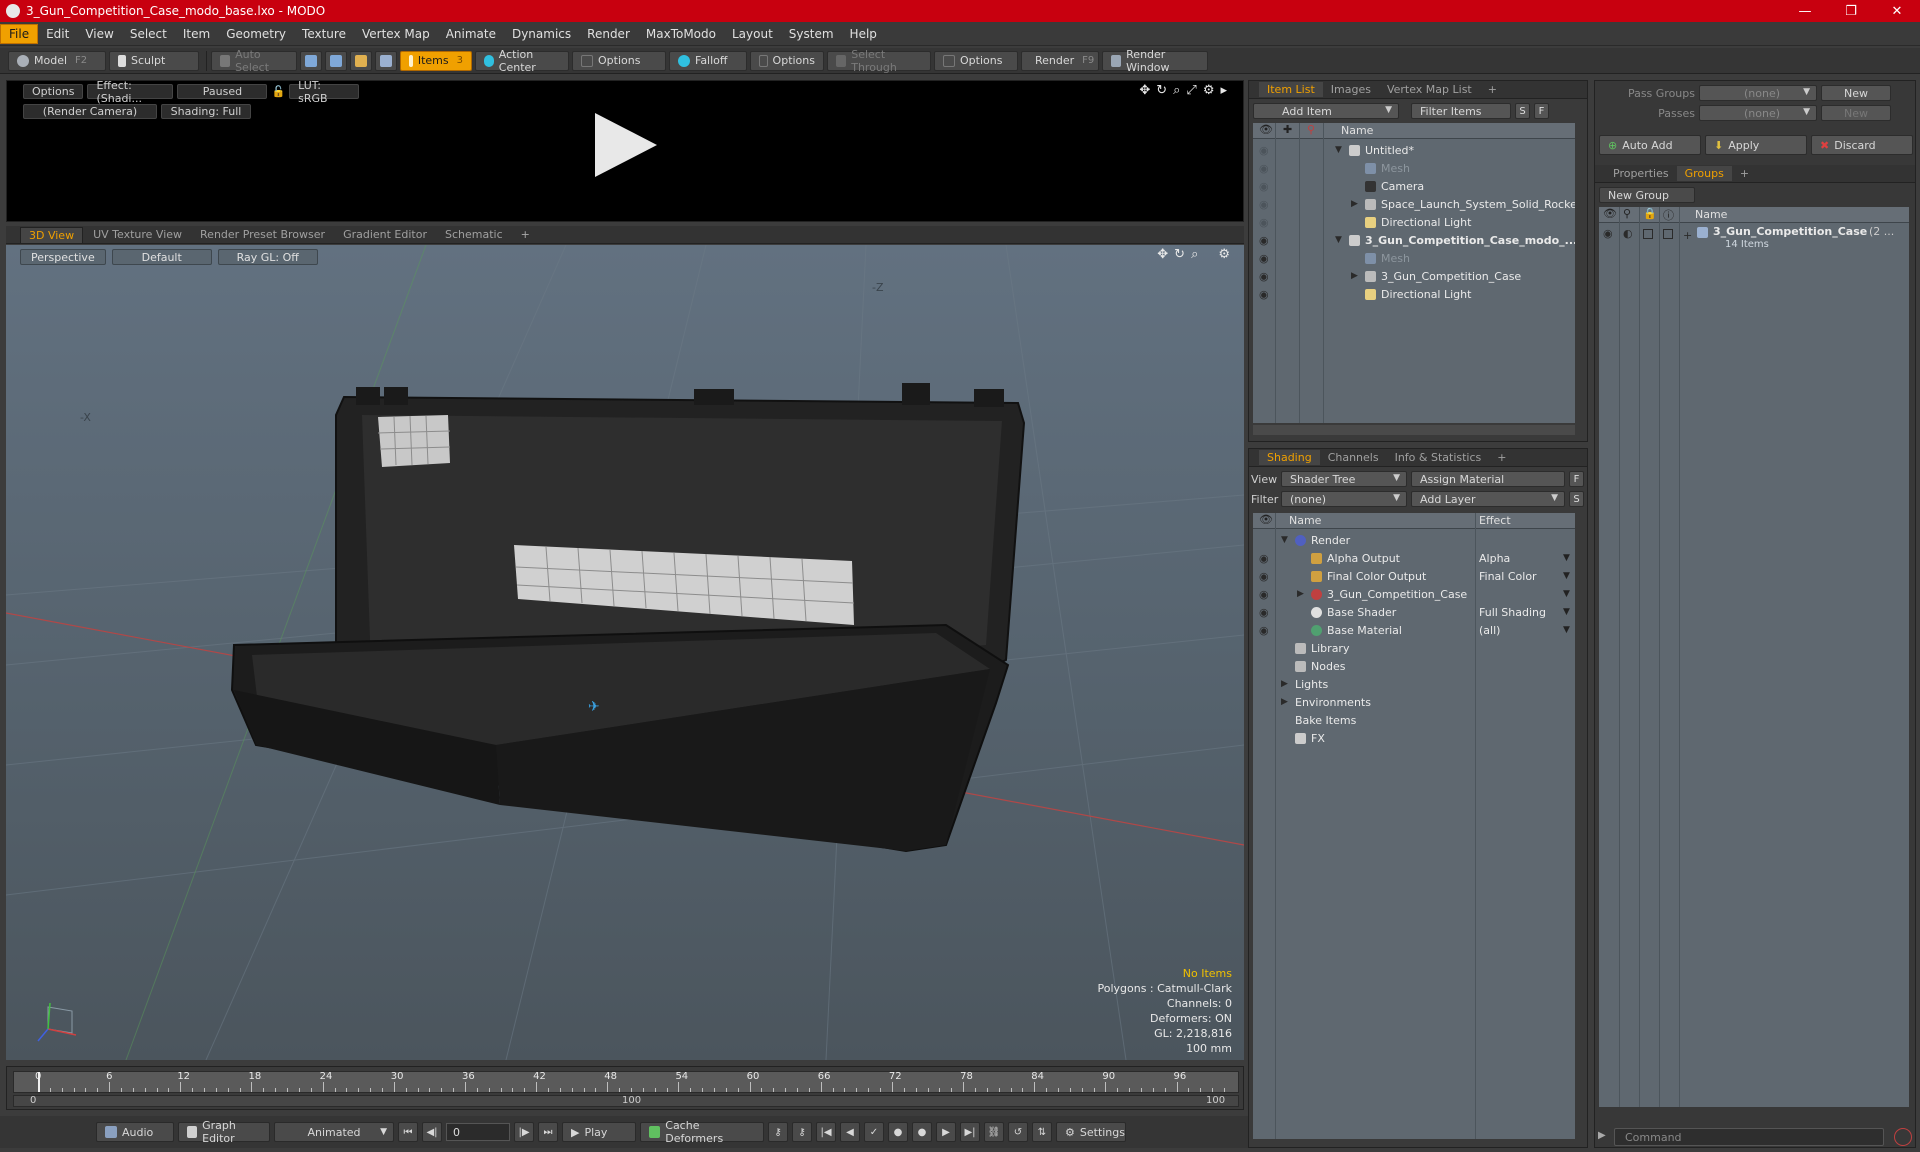 This screenshot has width=1920, height=1152. What do you see at coordinates (994, 1132) in the screenshot?
I see `link-icon: ⛓` at bounding box center [994, 1132].